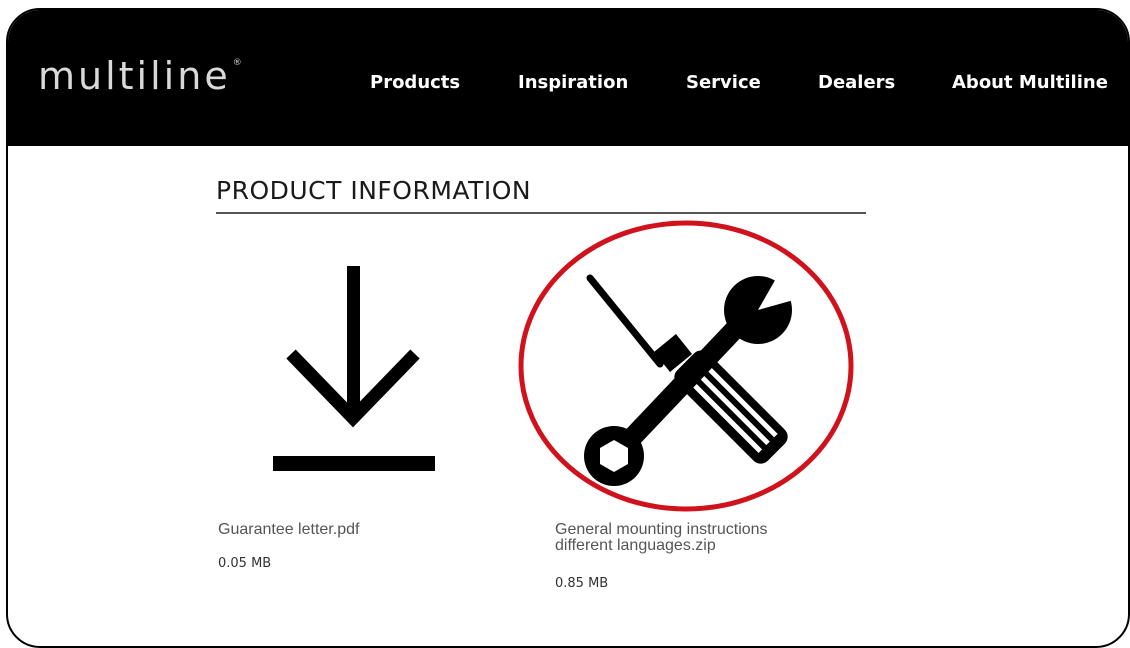 Image resolution: width=1130 pixels, height=648 pixels. Describe the element at coordinates (245, 563) in the screenshot. I see `file-size-guarantee-letter: 0.05 MB` at that location.